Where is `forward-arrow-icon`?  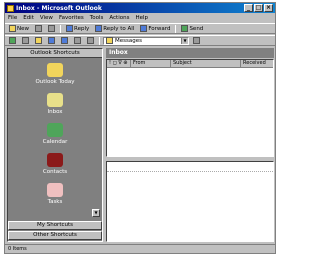 forward-arrow-icon is located at coordinates (25, 40).